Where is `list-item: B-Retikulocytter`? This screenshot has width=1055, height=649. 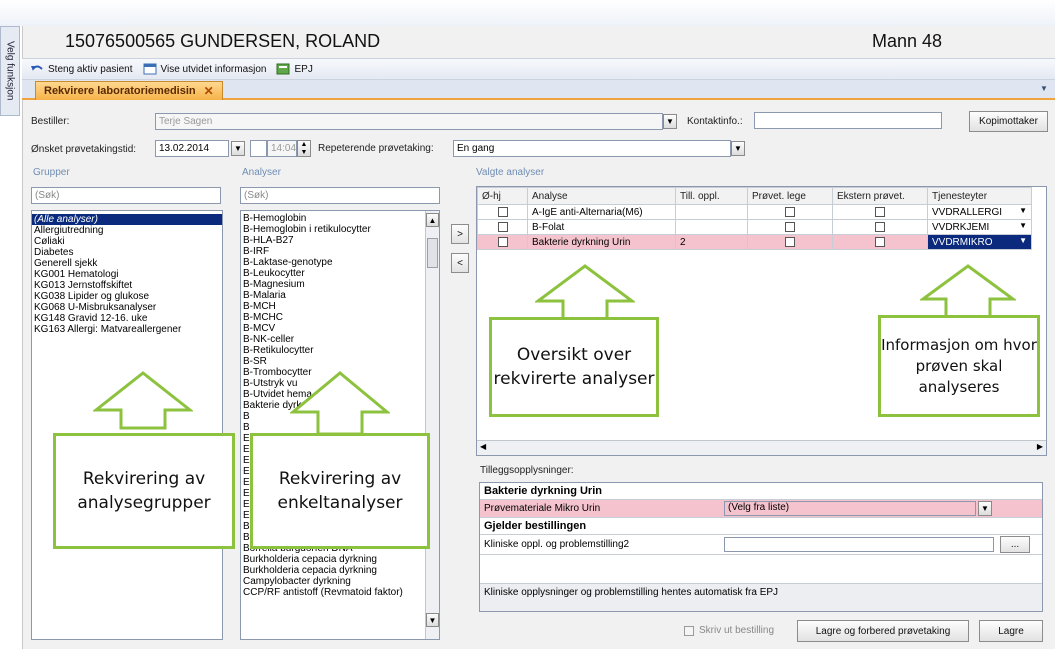
list-item: B-Retikulocytter is located at coordinates (340, 350).